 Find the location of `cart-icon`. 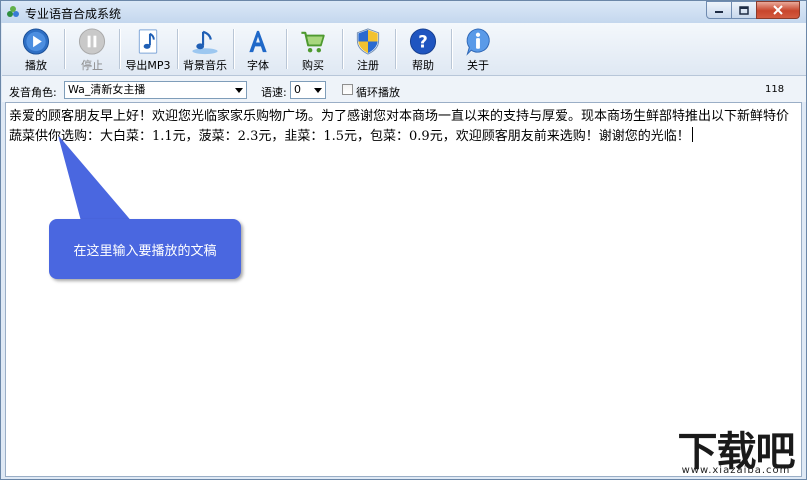

cart-icon is located at coordinates (313, 42).